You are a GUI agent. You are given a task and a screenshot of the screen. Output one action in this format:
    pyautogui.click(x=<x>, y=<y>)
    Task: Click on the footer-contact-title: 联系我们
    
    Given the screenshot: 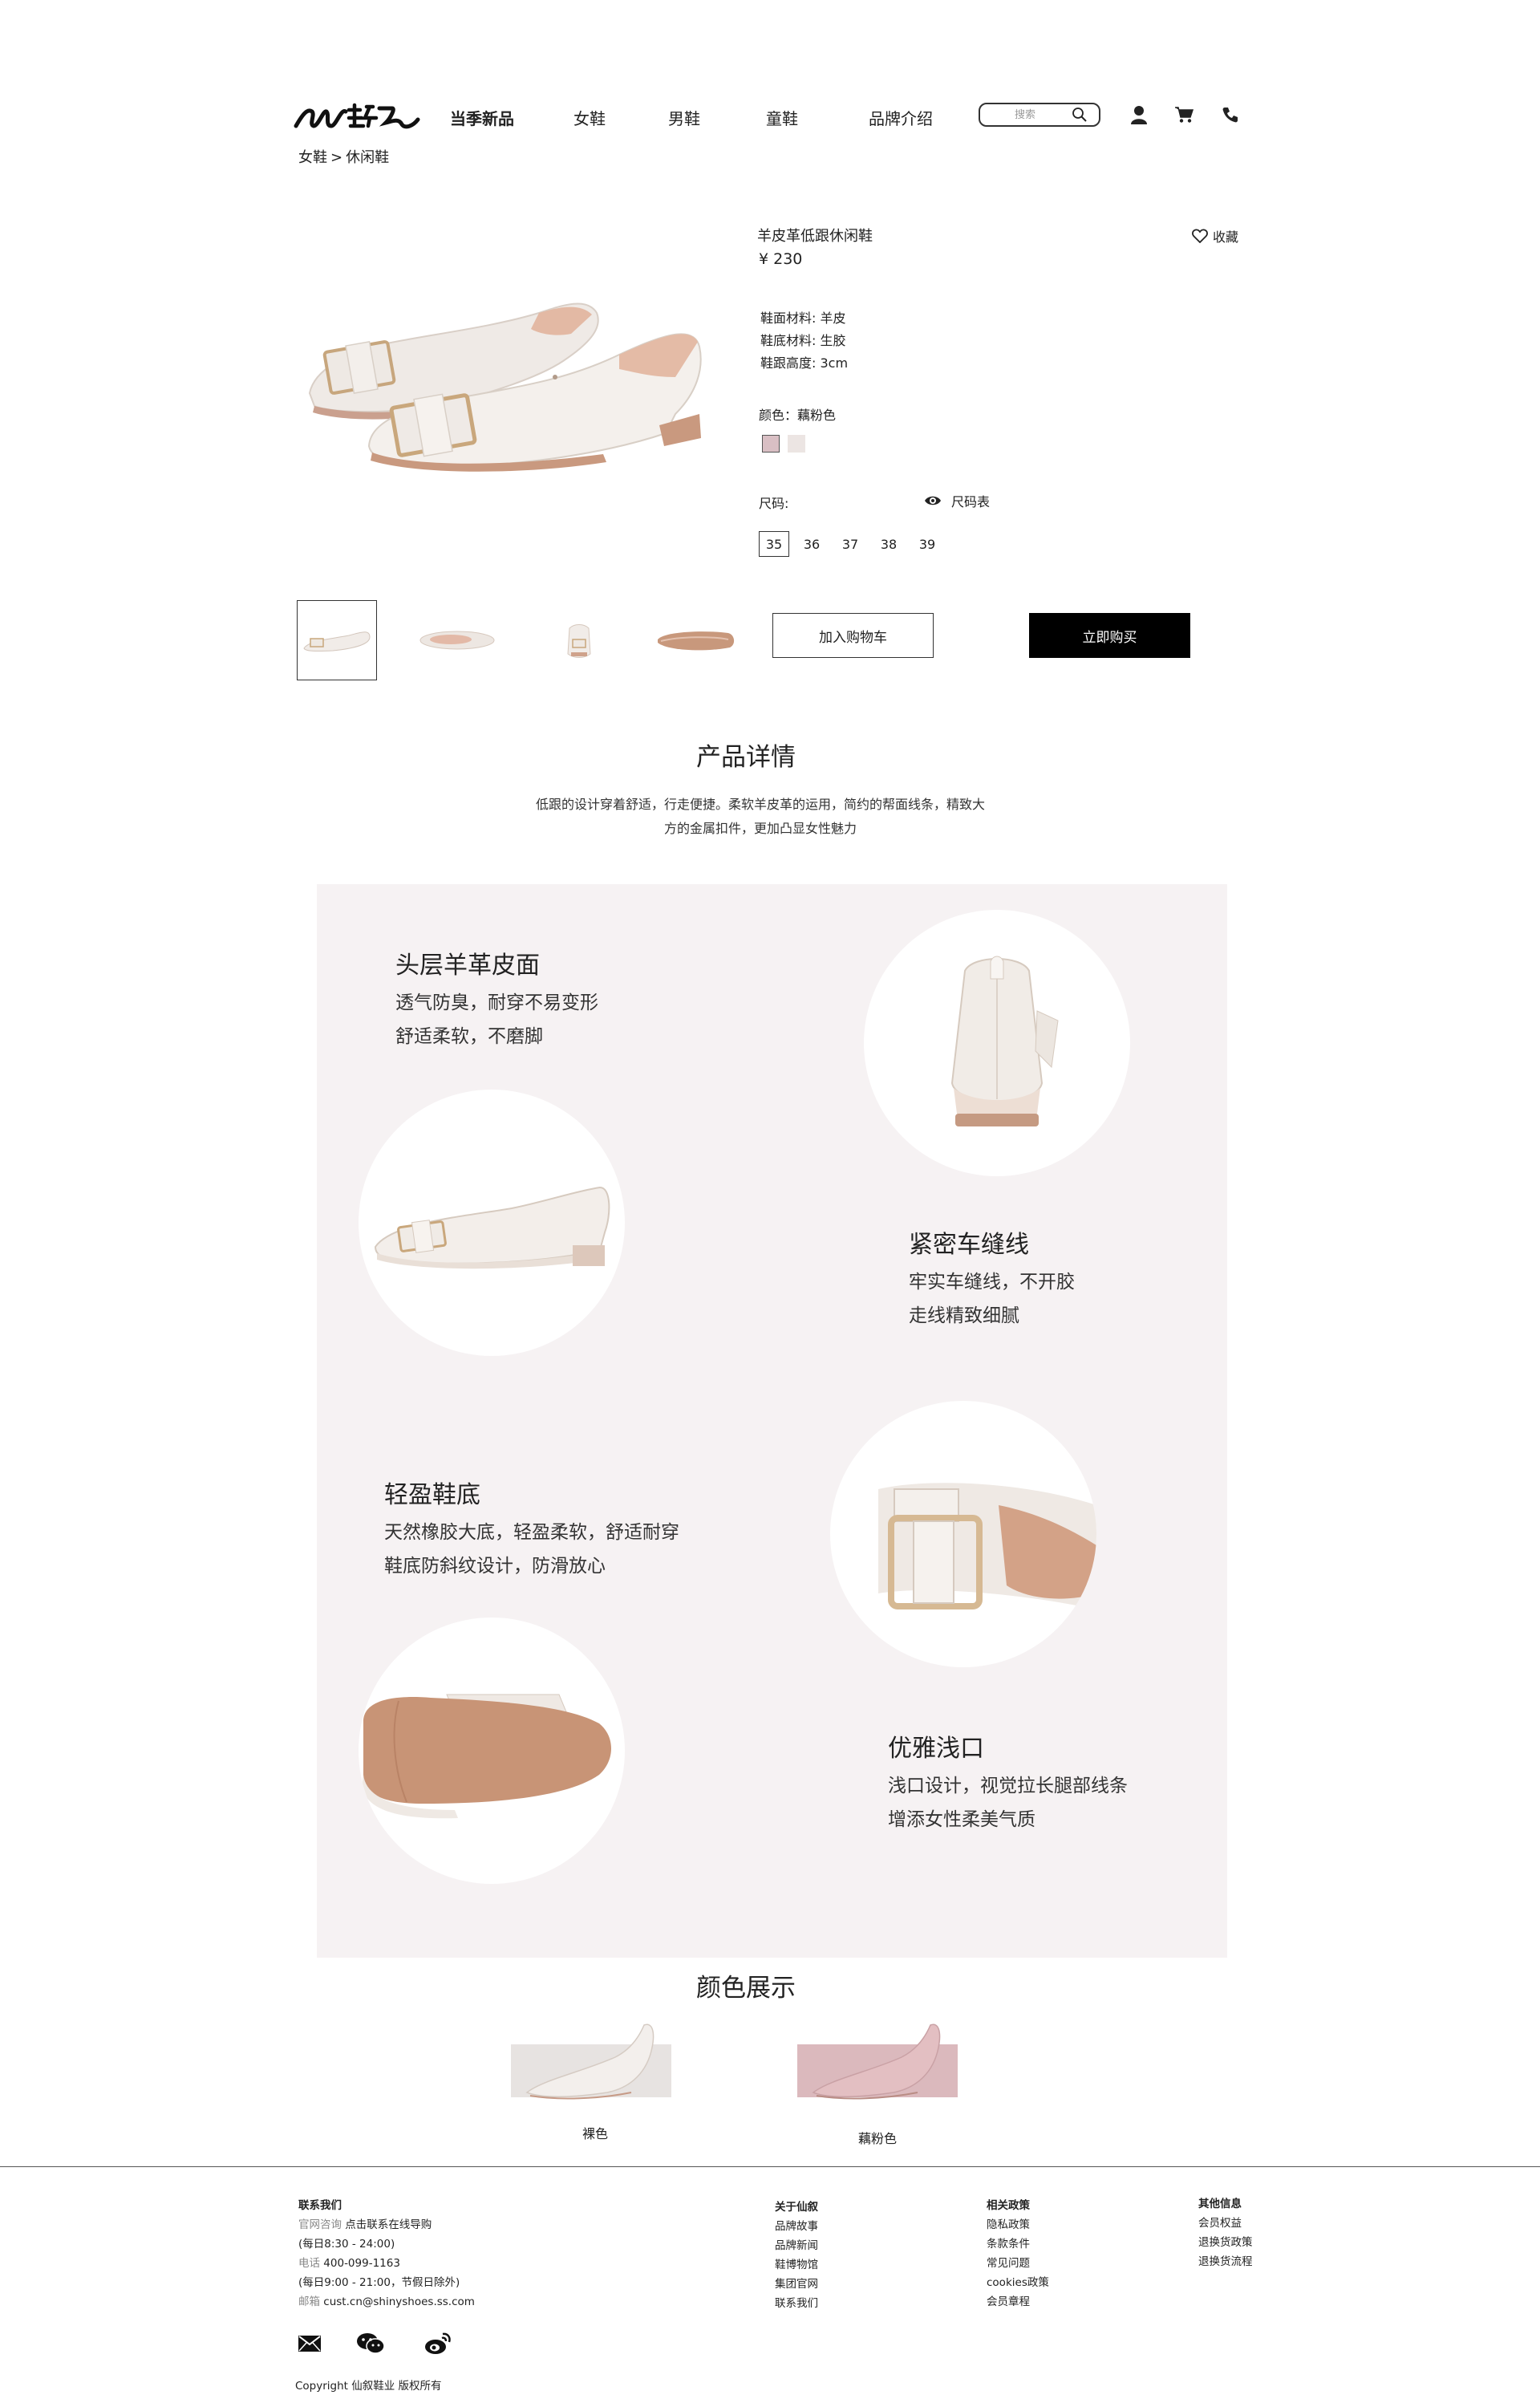 What is the action you would take?
    pyautogui.click(x=320, y=2206)
    